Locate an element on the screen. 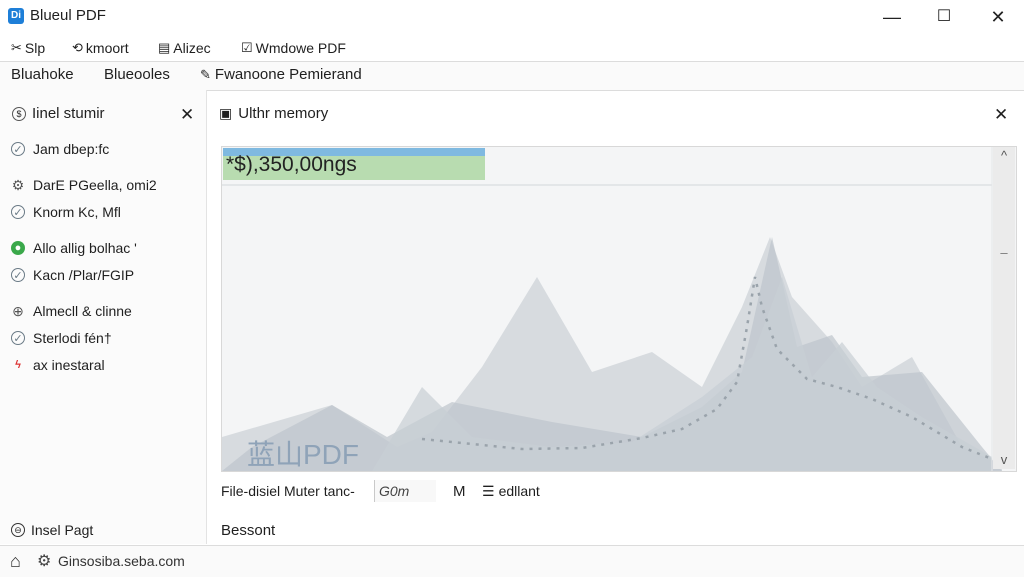  menu-item-slp: ✂ Slp is located at coordinates (28, 48).